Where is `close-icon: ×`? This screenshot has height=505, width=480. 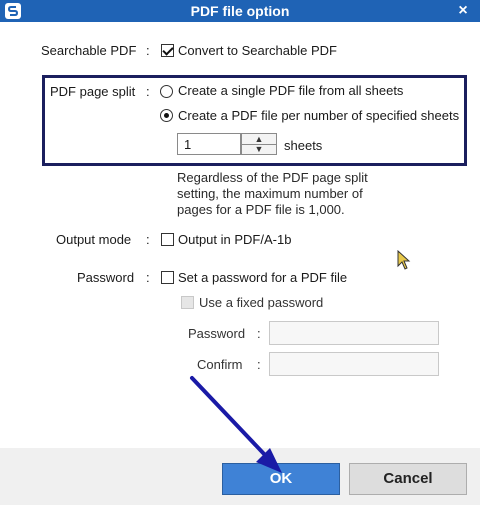
close-icon: × is located at coordinates (463, 11).